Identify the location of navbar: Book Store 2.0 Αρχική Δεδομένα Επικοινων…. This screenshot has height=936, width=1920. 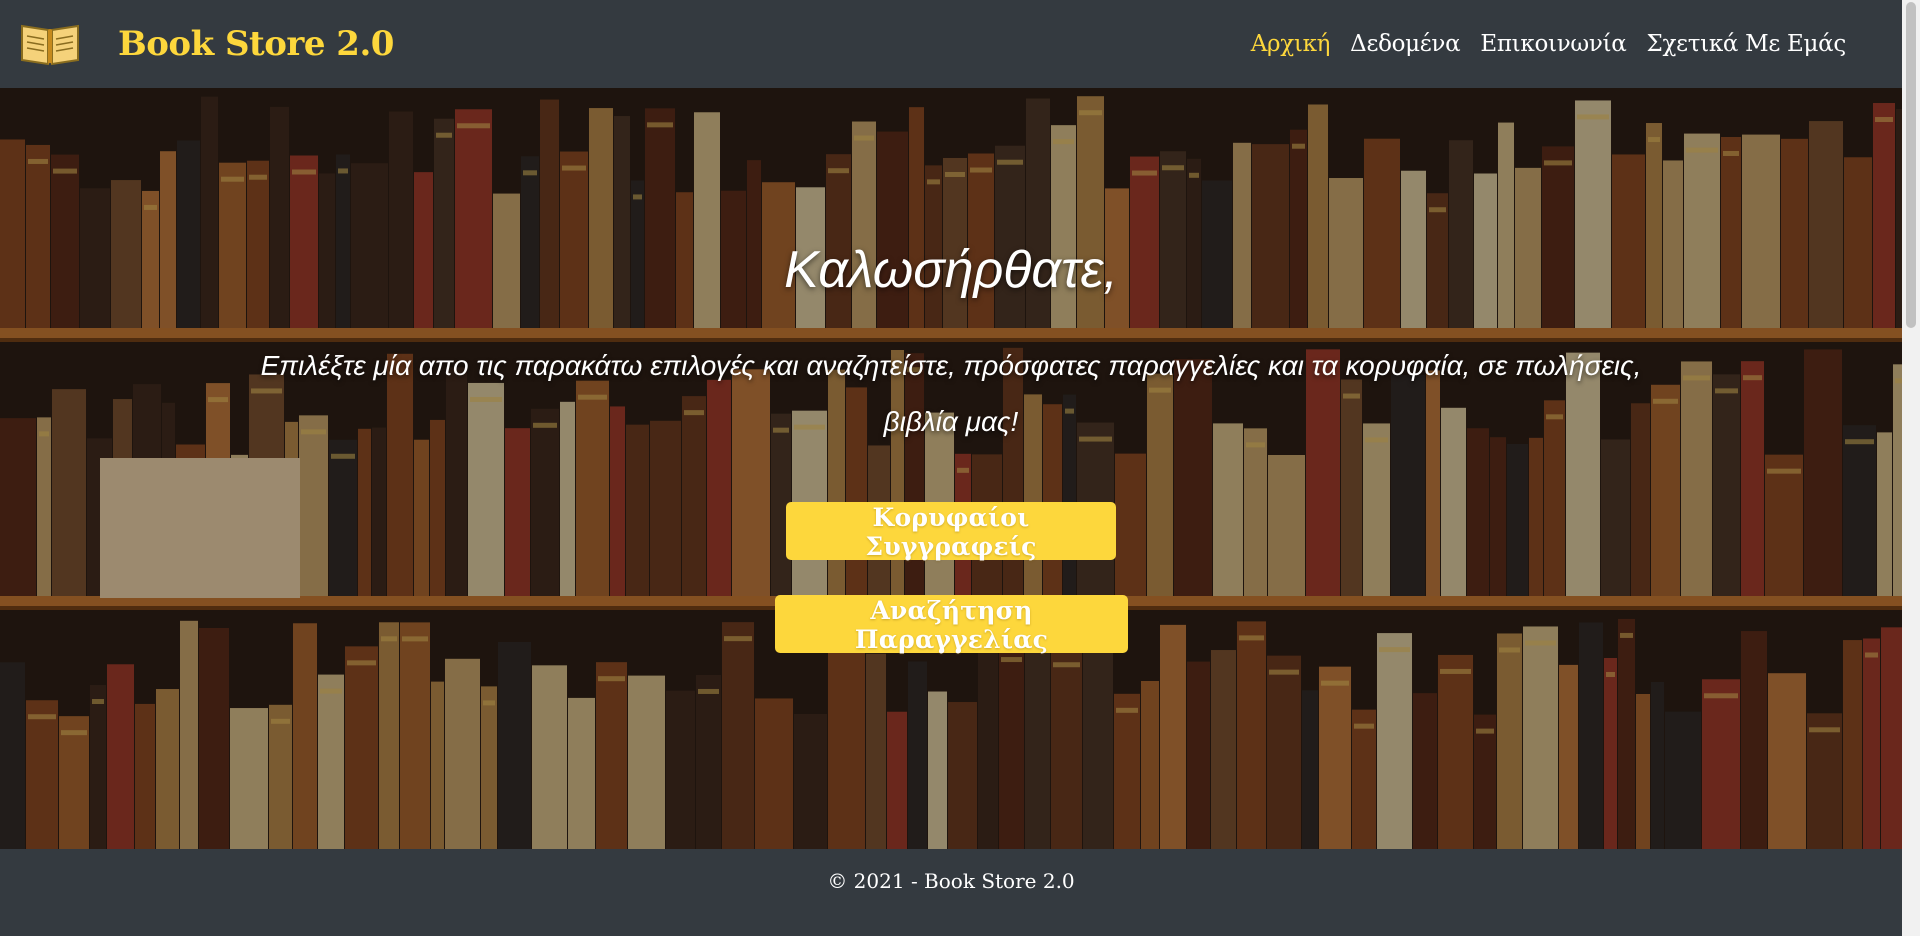
(951, 44).